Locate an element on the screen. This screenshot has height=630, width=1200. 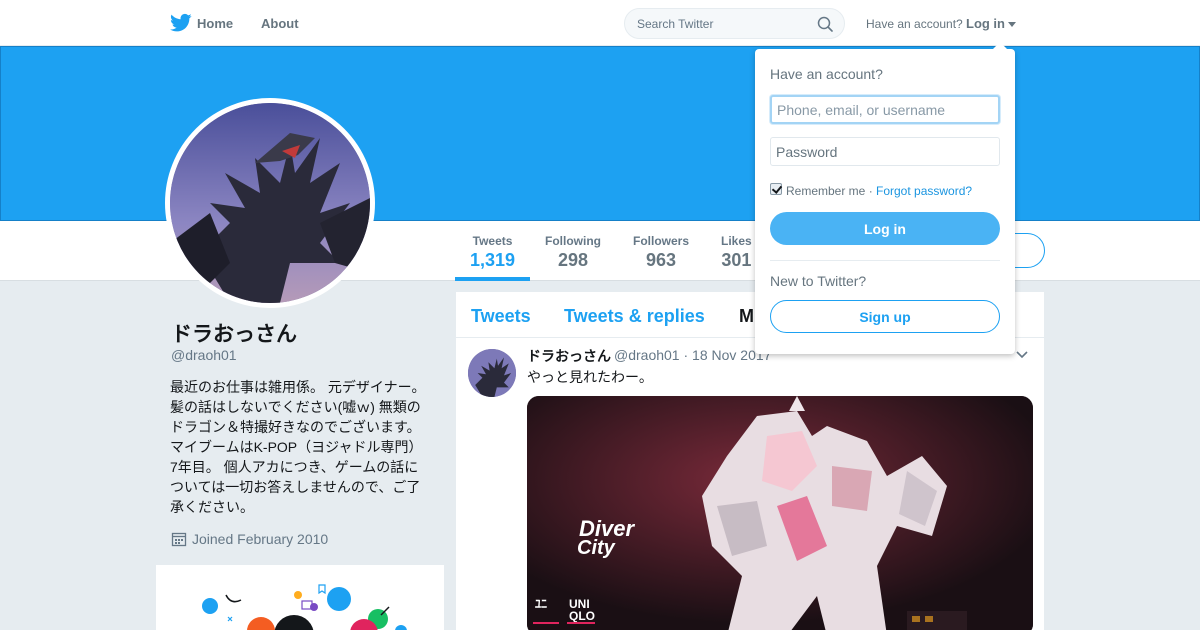
login-link-label: Log in is located at coordinates (985, 23).